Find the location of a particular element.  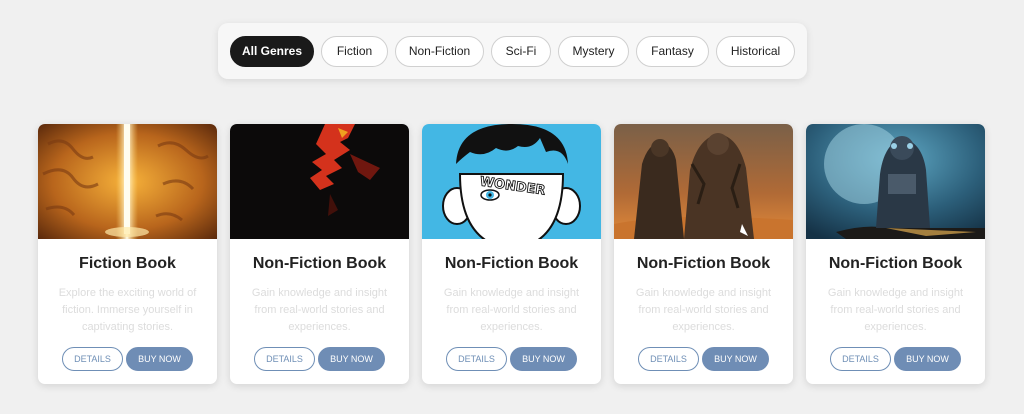

genre-pill-sci-fi: Sci-Fi is located at coordinates (521, 51).